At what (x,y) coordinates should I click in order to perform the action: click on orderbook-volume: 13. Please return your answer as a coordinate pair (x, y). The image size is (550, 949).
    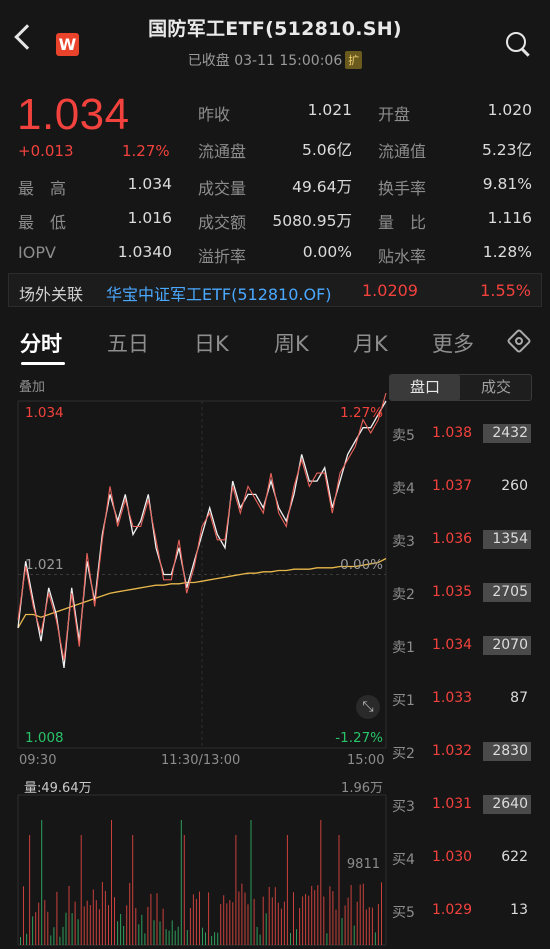
    Looking at the image, I should click on (519, 910).